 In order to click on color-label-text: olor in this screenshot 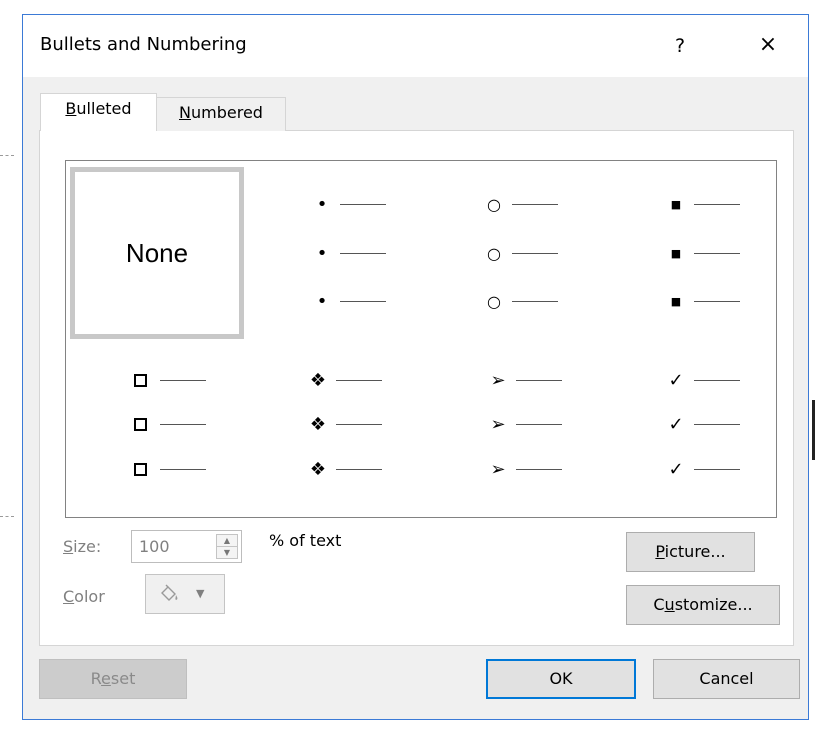, I will do `click(89, 596)`.